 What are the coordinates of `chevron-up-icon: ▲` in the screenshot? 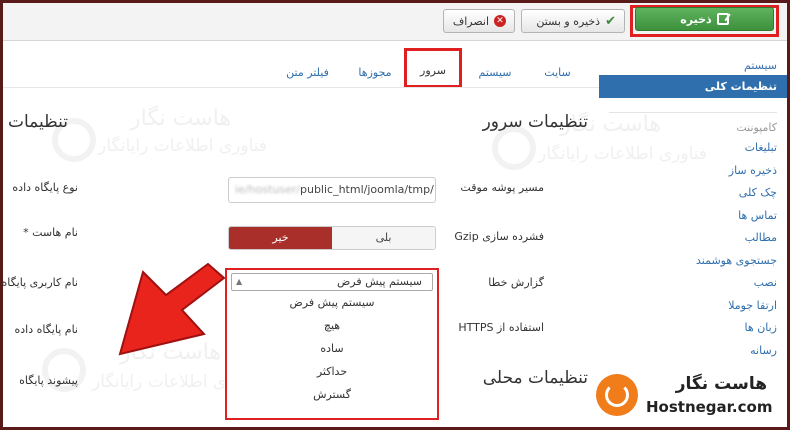 It's located at (239, 281).